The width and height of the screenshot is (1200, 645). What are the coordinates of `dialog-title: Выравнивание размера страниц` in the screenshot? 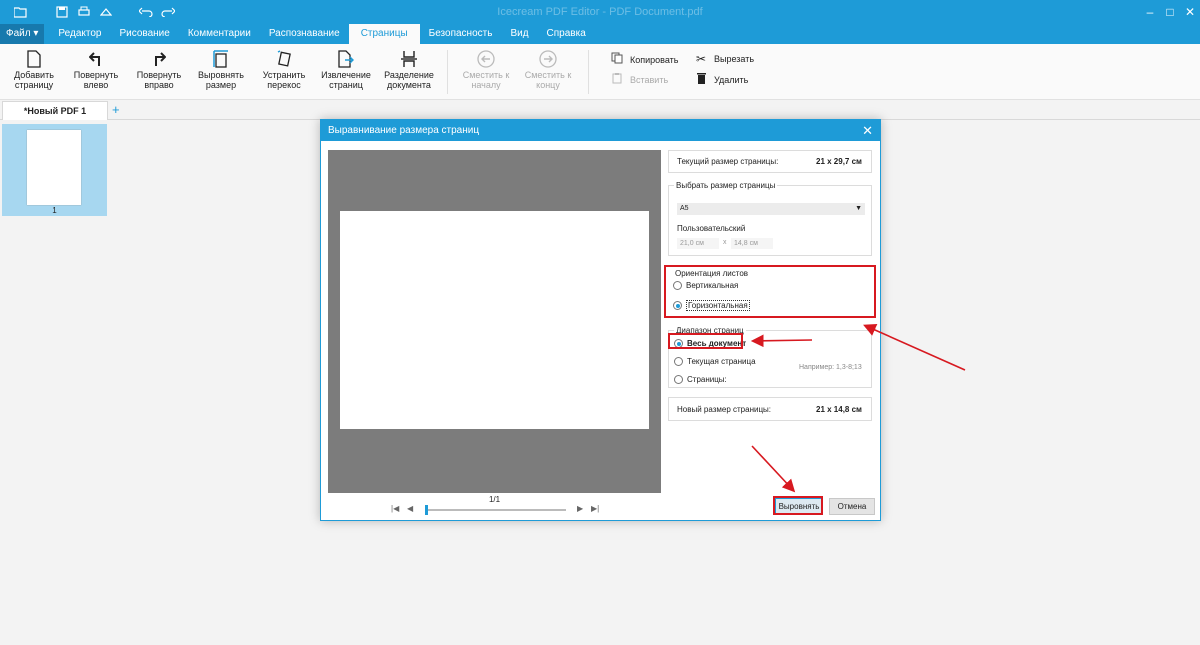 It's located at (404, 130).